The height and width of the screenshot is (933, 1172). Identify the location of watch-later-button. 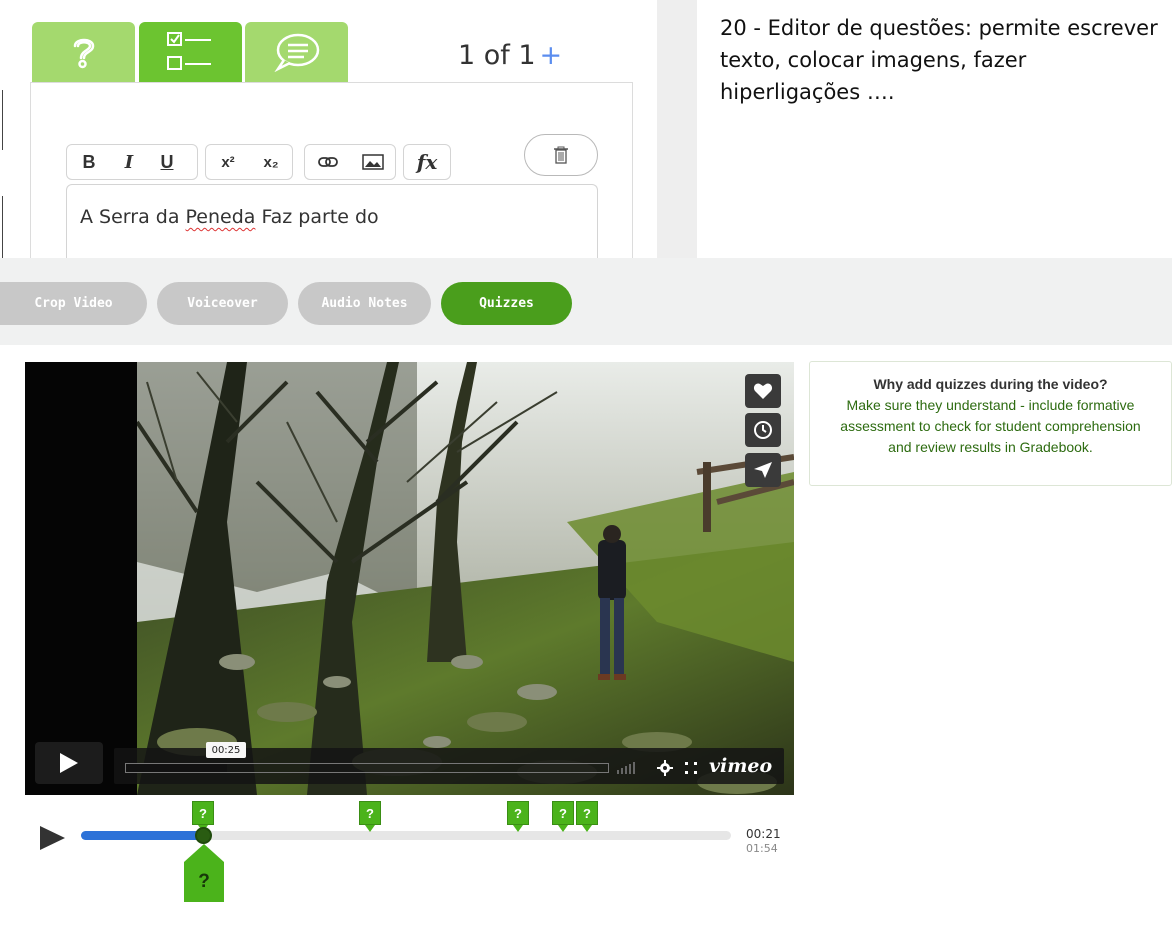
(763, 430).